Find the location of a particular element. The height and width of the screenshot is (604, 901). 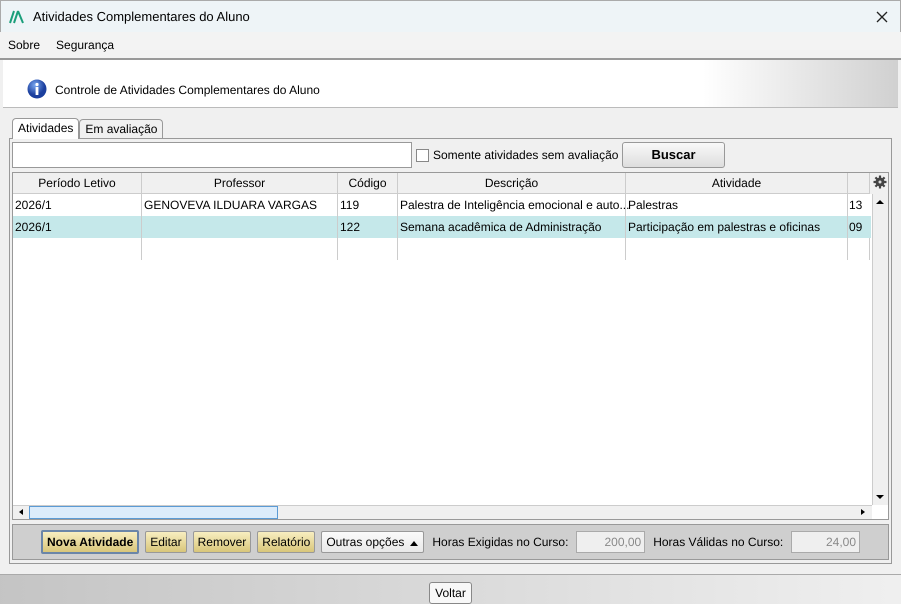

info-icon is located at coordinates (37, 89).